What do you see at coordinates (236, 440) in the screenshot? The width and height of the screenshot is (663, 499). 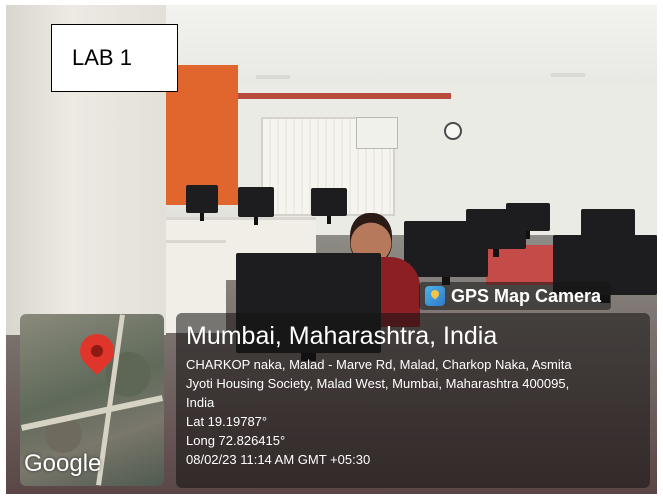 I see `longitude: Long 72.826415°` at bounding box center [236, 440].